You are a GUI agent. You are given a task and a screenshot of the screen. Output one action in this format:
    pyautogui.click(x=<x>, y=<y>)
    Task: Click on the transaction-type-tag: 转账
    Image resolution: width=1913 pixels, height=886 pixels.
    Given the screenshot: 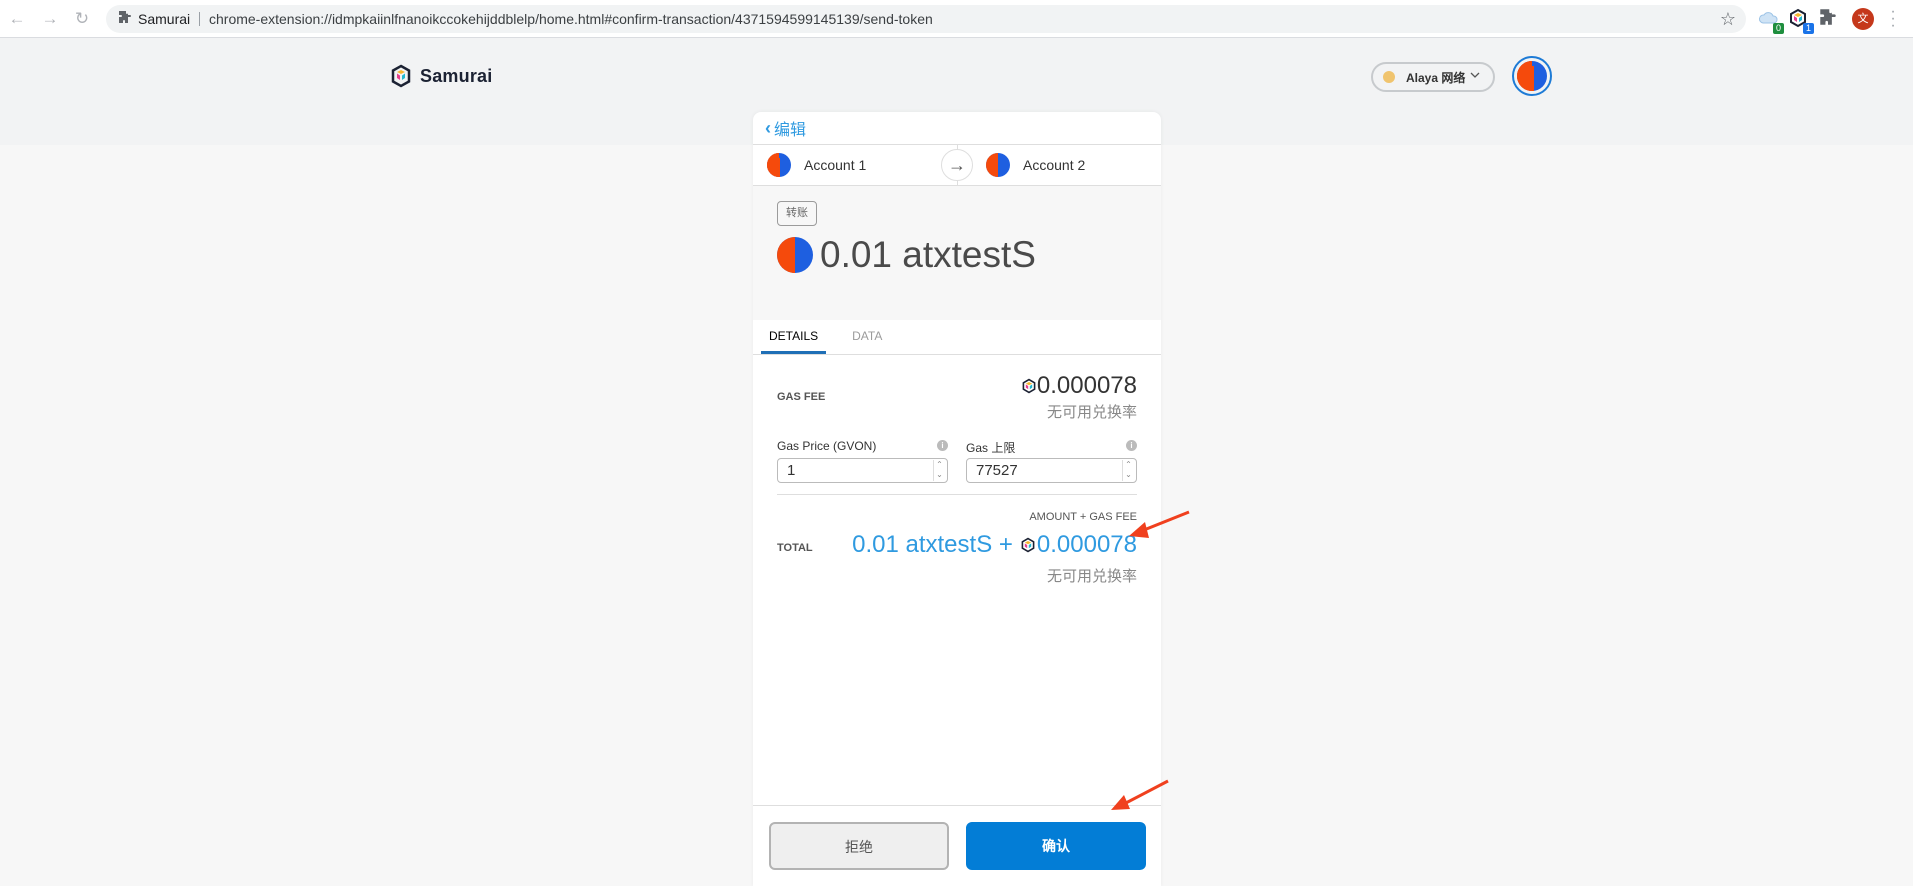 What is the action you would take?
    pyautogui.click(x=797, y=213)
    